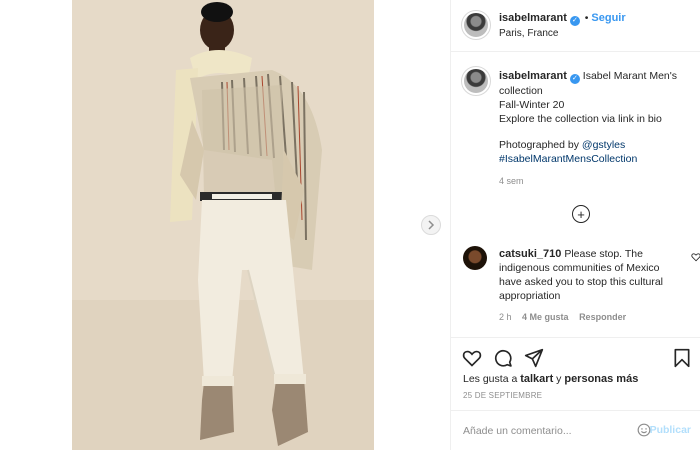 The height and width of the screenshot is (450, 700). What do you see at coordinates (595, 181) in the screenshot?
I see `post-age: 4 sem` at bounding box center [595, 181].